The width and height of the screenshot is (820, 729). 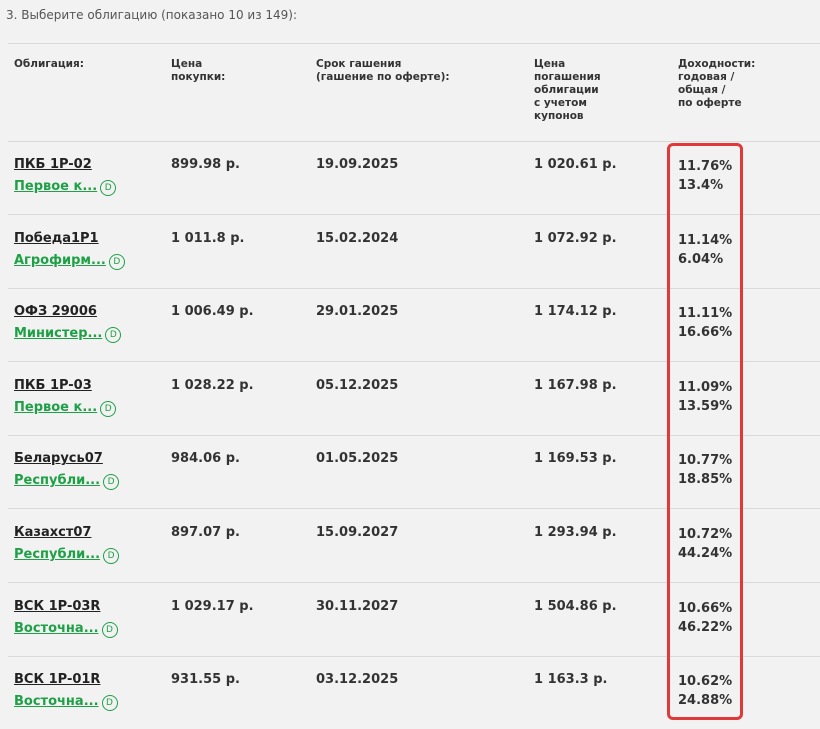 What do you see at coordinates (205, 459) in the screenshot?
I see `purchase-price: 984.06 р.` at bounding box center [205, 459].